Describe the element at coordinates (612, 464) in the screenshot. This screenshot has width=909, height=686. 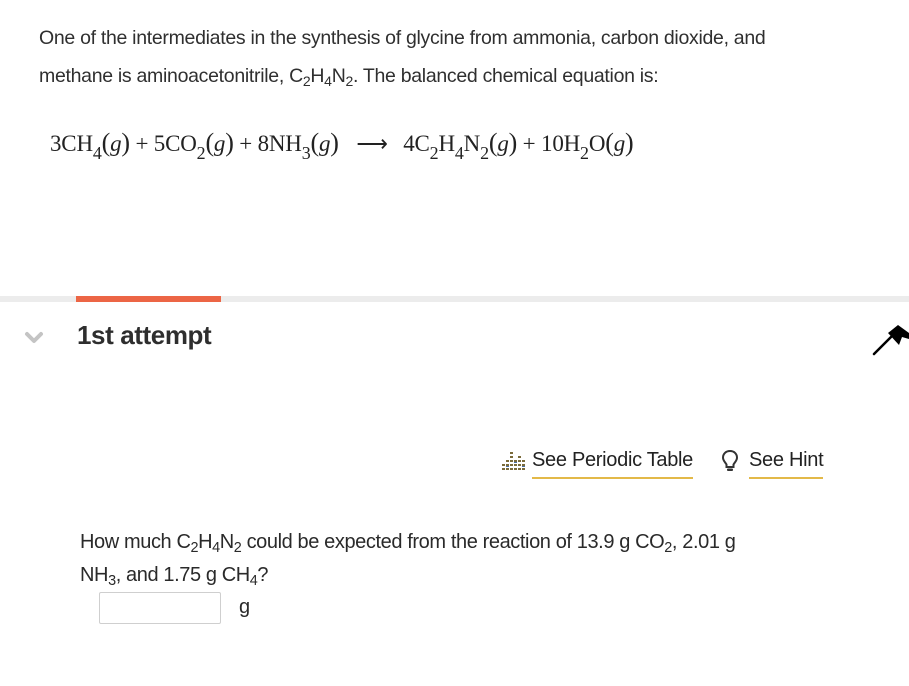
I see `see-periodic-table-label: See Periodic Table` at that location.